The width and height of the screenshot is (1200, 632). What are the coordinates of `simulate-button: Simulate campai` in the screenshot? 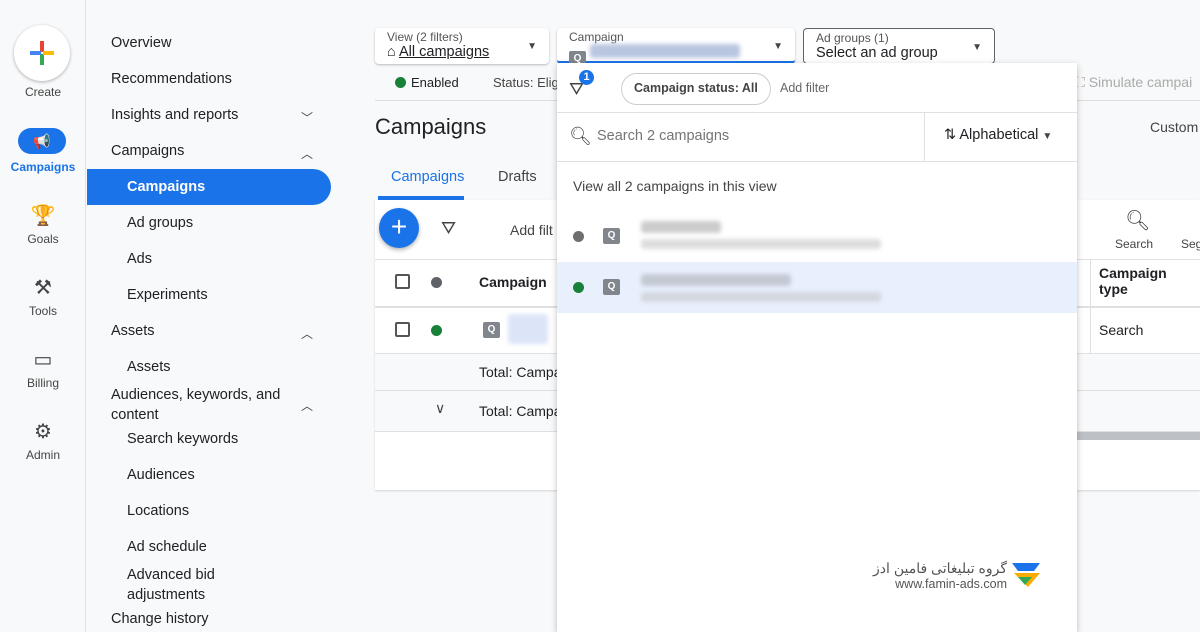 It's located at (1141, 82).